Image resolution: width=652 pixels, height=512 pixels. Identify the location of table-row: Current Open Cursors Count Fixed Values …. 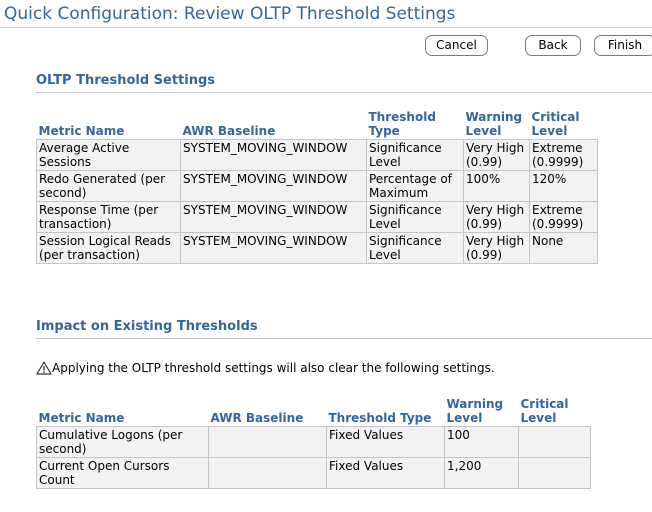
(313, 473).